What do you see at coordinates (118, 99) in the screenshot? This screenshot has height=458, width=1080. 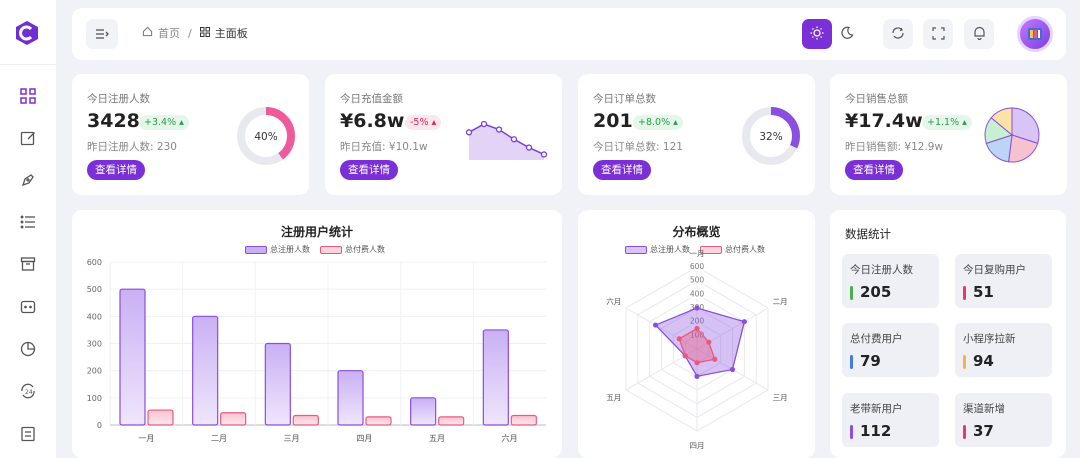 I see `stat-label: 今日注册人数` at bounding box center [118, 99].